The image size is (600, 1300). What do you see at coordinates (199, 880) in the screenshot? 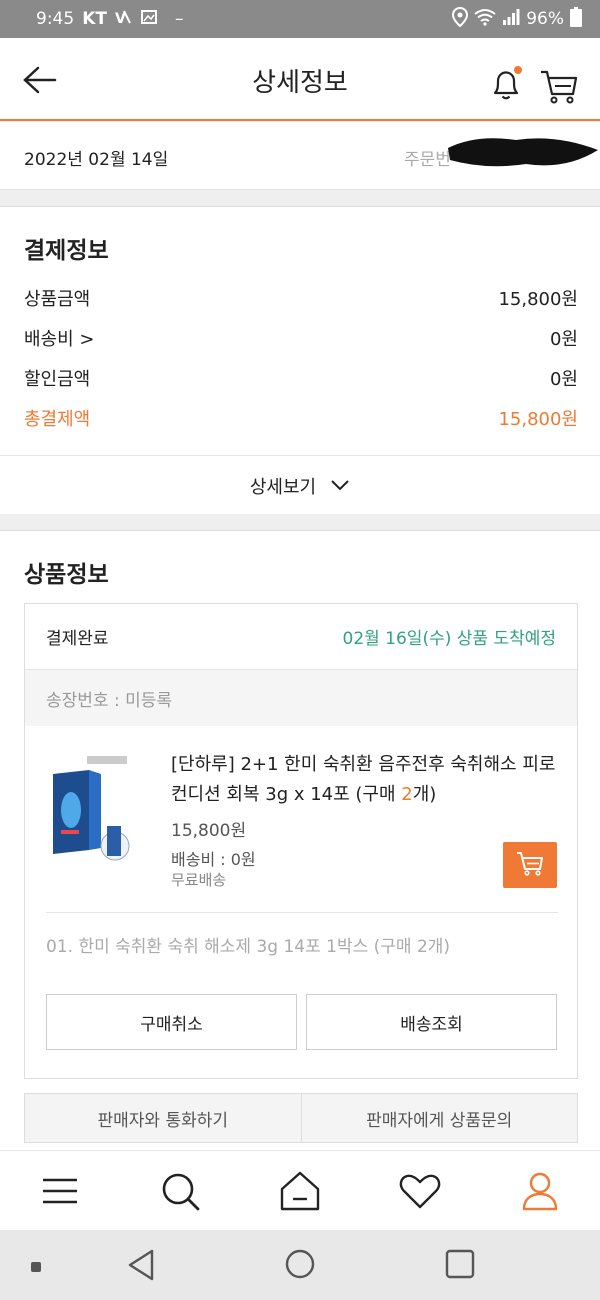
I see `free-shipping: 무료배송` at bounding box center [199, 880].